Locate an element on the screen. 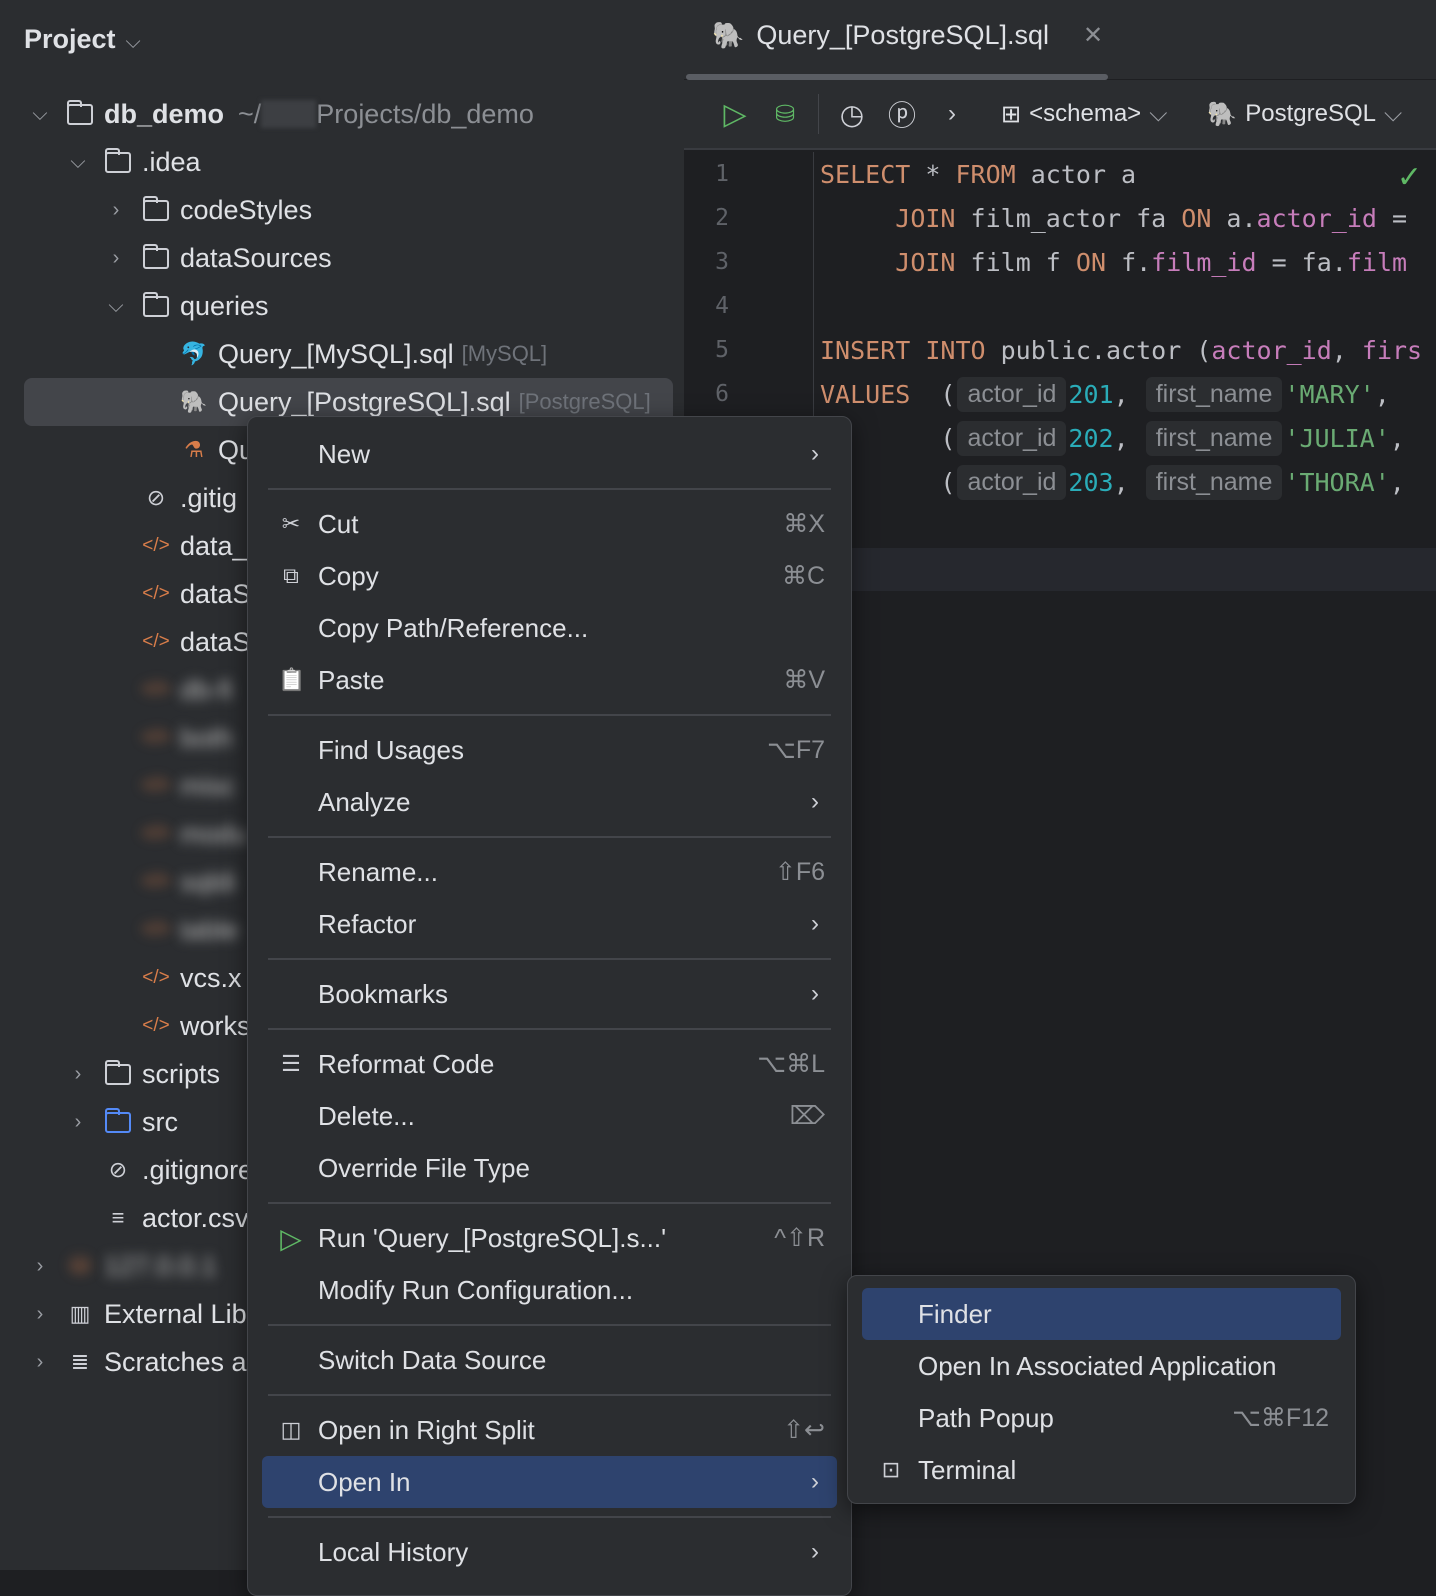 The width and height of the screenshot is (1436, 1596). menu-item-override-file-type: Override File Type is located at coordinates (549, 1168).